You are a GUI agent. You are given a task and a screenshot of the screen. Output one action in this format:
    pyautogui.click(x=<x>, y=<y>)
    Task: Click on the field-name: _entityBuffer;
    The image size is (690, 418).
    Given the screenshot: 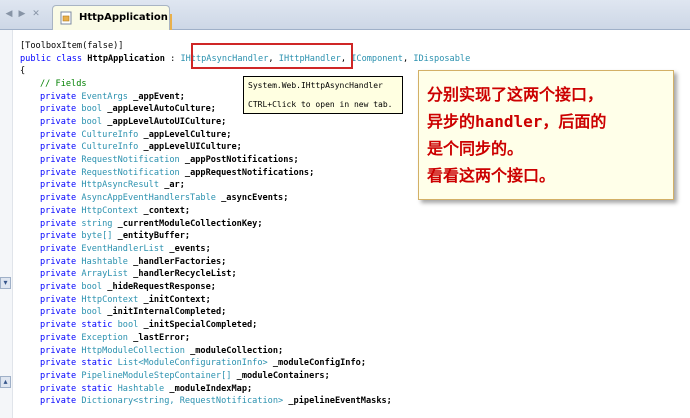 What is the action you would take?
    pyautogui.click(x=154, y=236)
    